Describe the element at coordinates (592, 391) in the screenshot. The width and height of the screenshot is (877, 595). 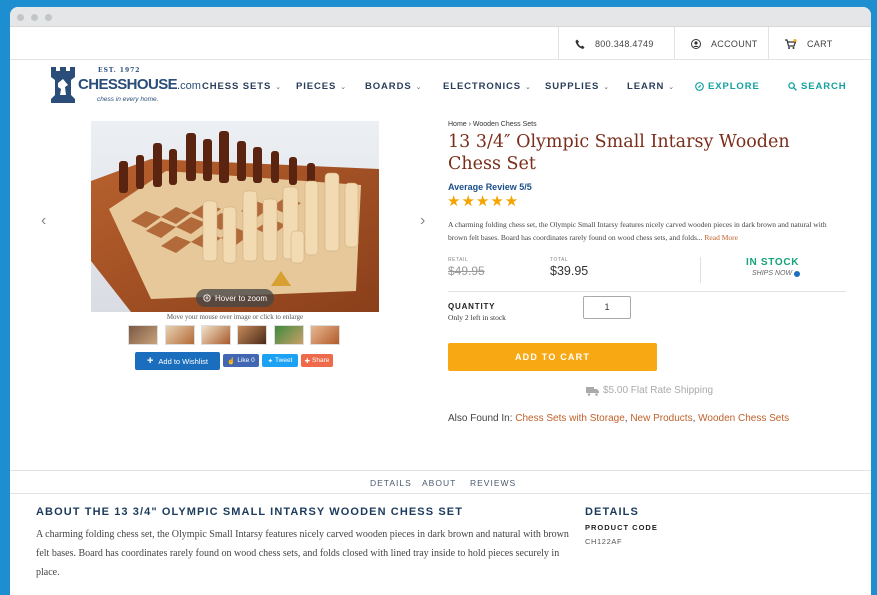
I see `truck-icon` at that location.